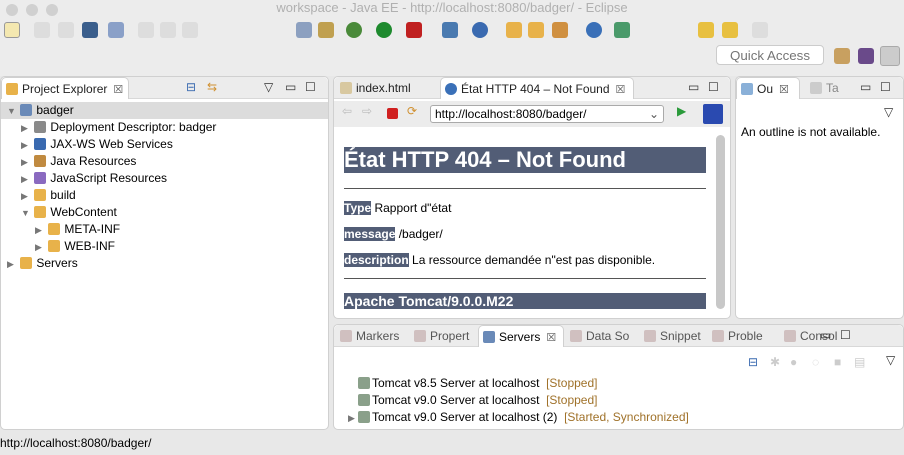  I want to click on tab-servers: Servers ☒, so click(521, 336).